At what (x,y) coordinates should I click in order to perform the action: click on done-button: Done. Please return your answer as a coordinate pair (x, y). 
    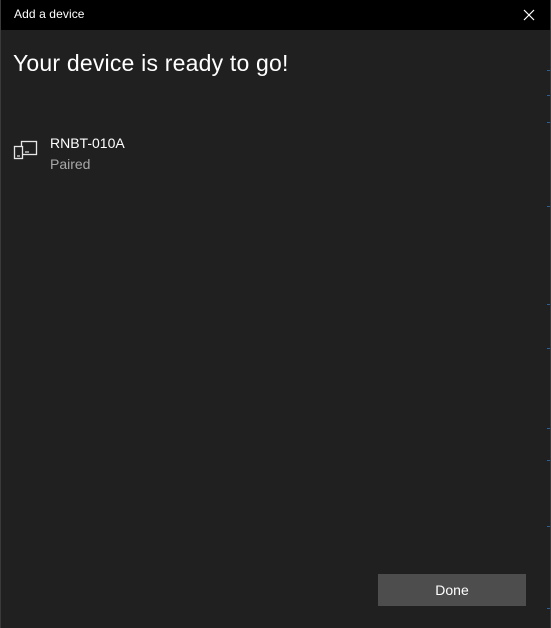
    Looking at the image, I should click on (452, 590).